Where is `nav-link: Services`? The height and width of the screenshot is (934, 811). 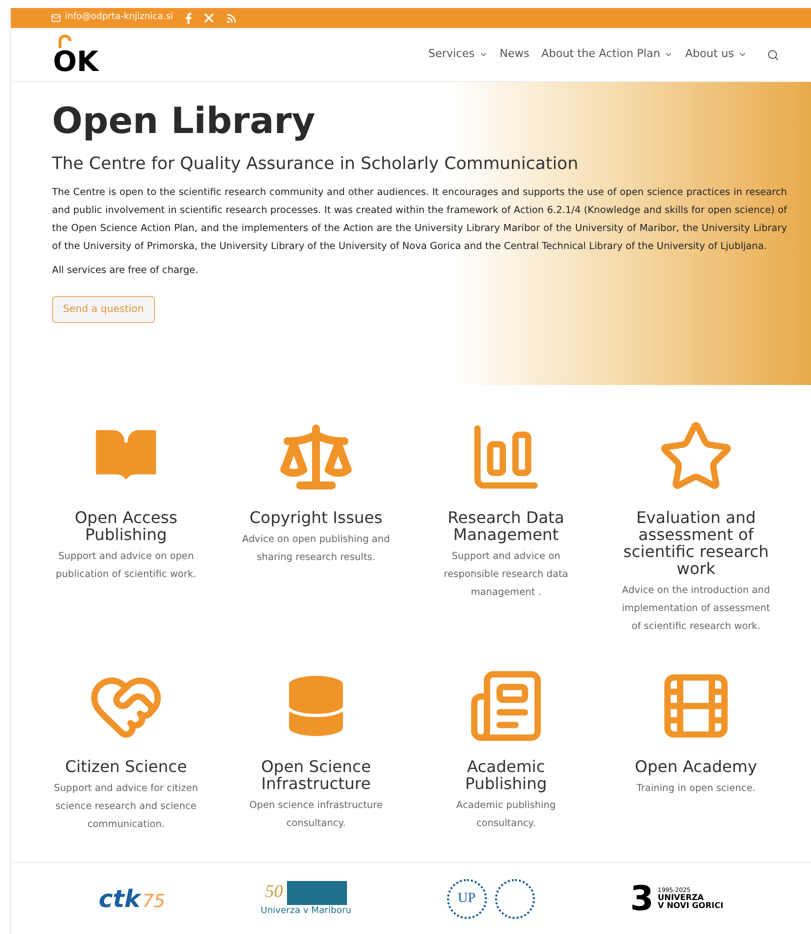 nav-link: Services is located at coordinates (458, 54).